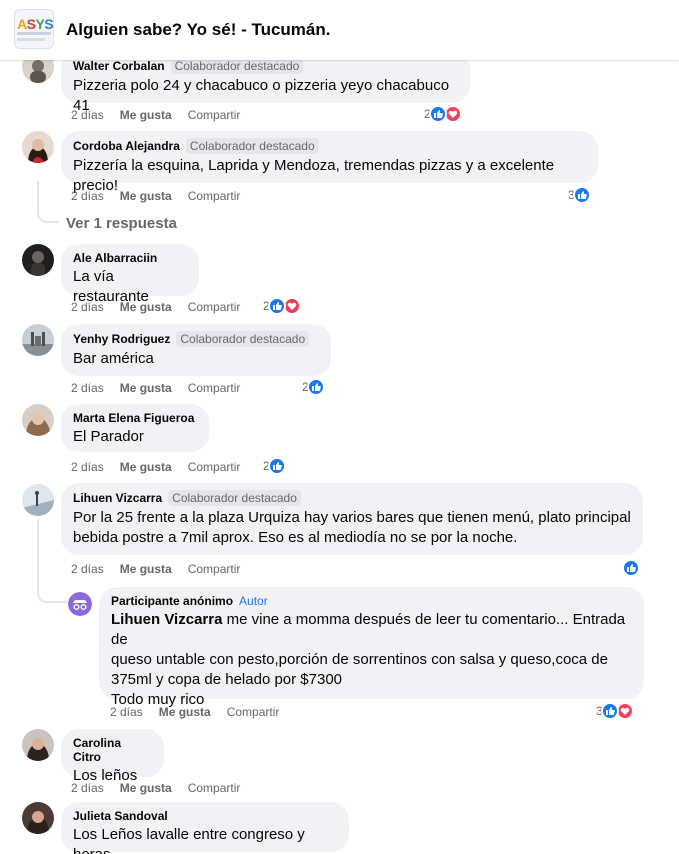 This screenshot has width=679, height=854. What do you see at coordinates (80, 604) in the screenshot?
I see `anonymous-avatar-icon` at bounding box center [80, 604].